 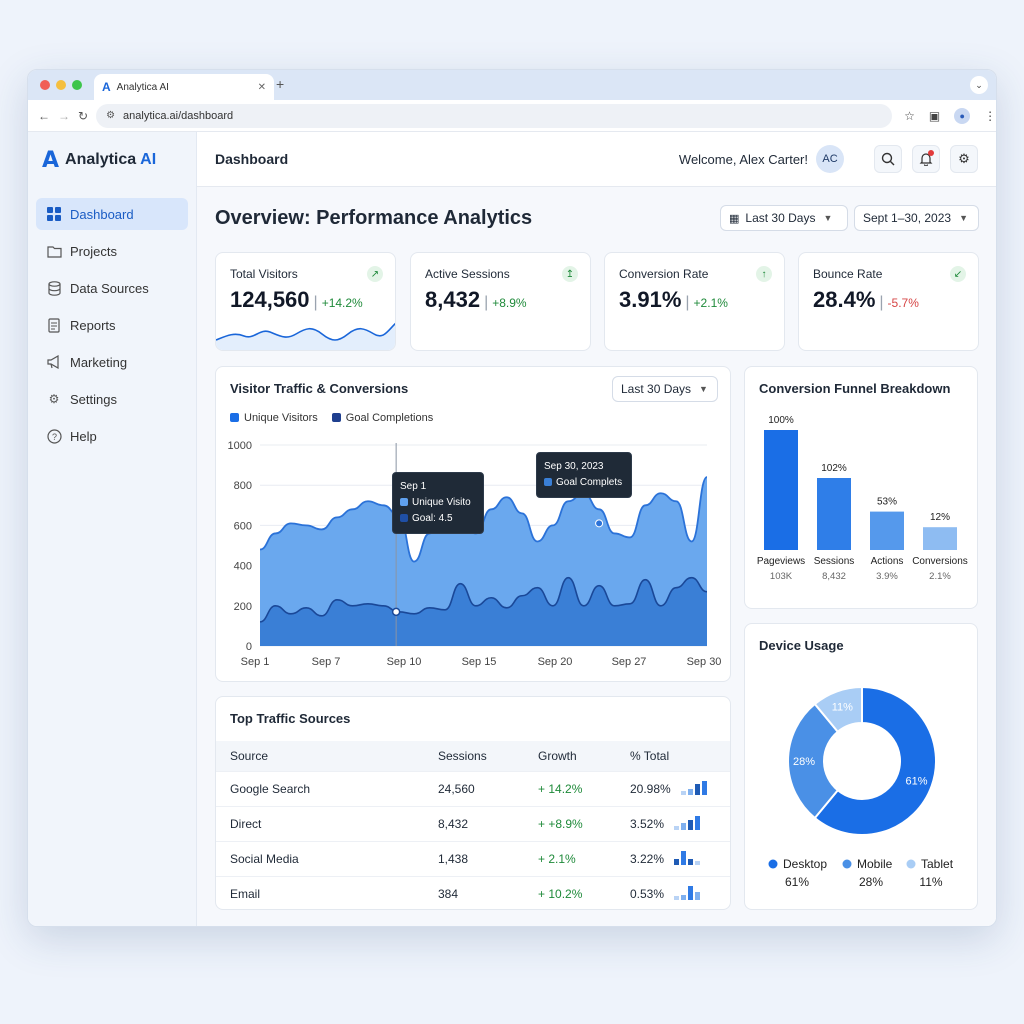 What do you see at coordinates (112, 436) in the screenshot?
I see `sidebar-item-help: ? Help` at bounding box center [112, 436].